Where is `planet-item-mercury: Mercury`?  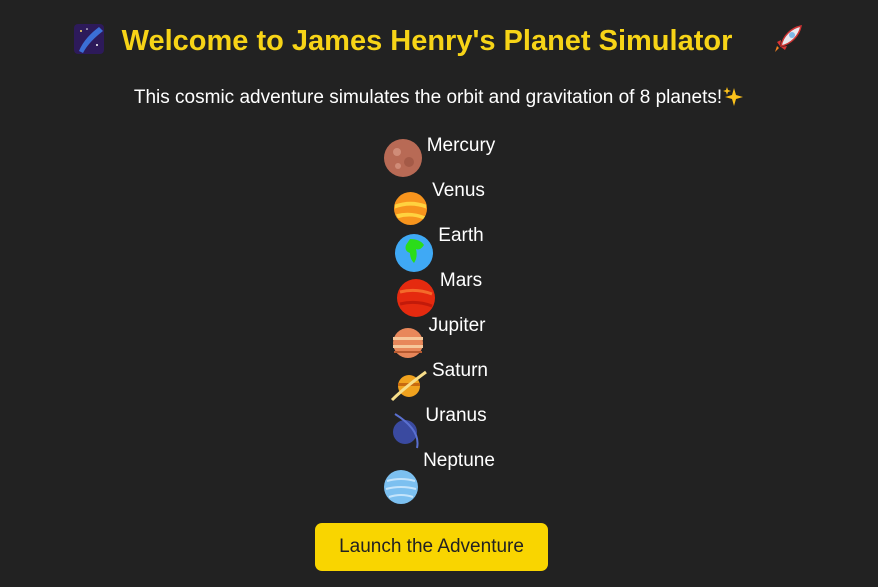
planet-item-mercury: Mercury is located at coordinates (439, 157).